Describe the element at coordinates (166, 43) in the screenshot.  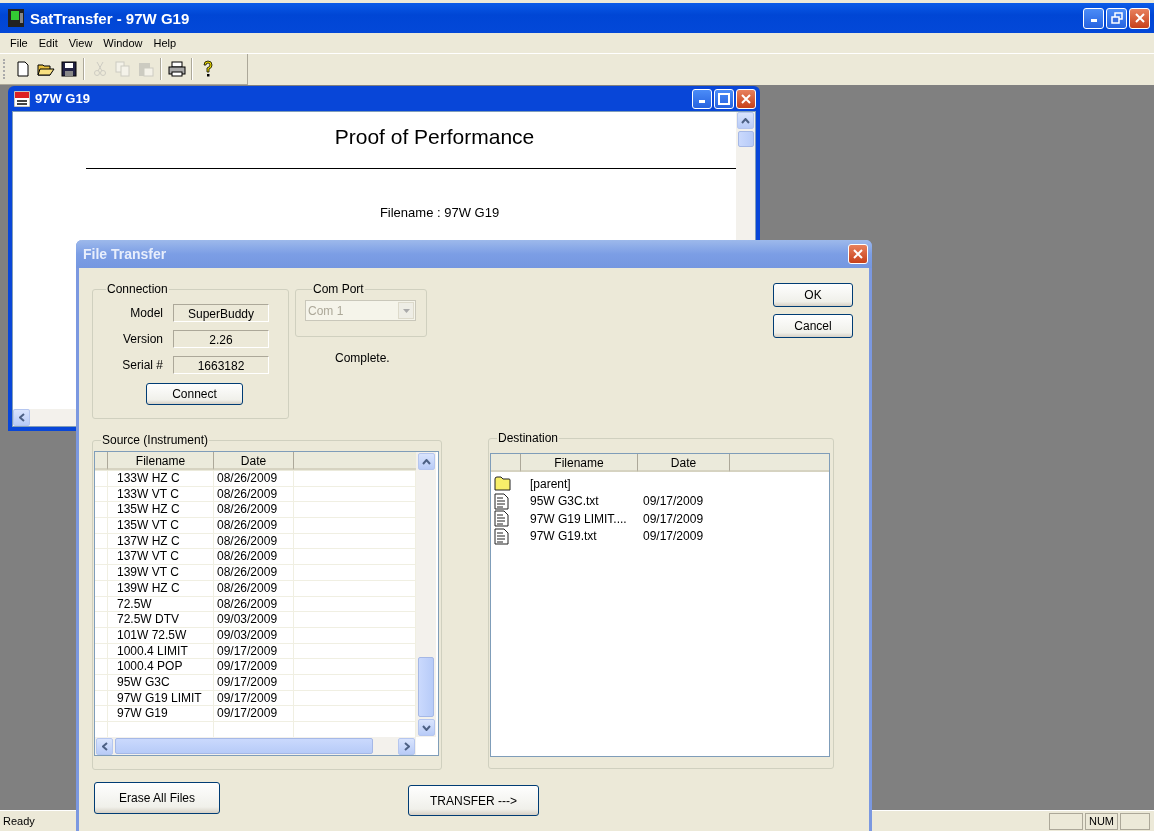
I see `menu-item: Help` at that location.